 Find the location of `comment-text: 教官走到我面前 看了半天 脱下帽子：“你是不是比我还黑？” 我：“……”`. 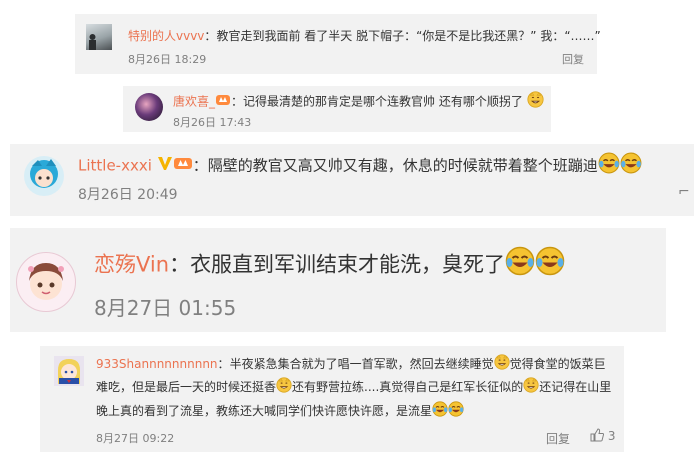

comment-text: 教官走到我面前 看了半天 脱下帽子：“你是不是比我还黑？” 我：“……” is located at coordinates (408, 36).